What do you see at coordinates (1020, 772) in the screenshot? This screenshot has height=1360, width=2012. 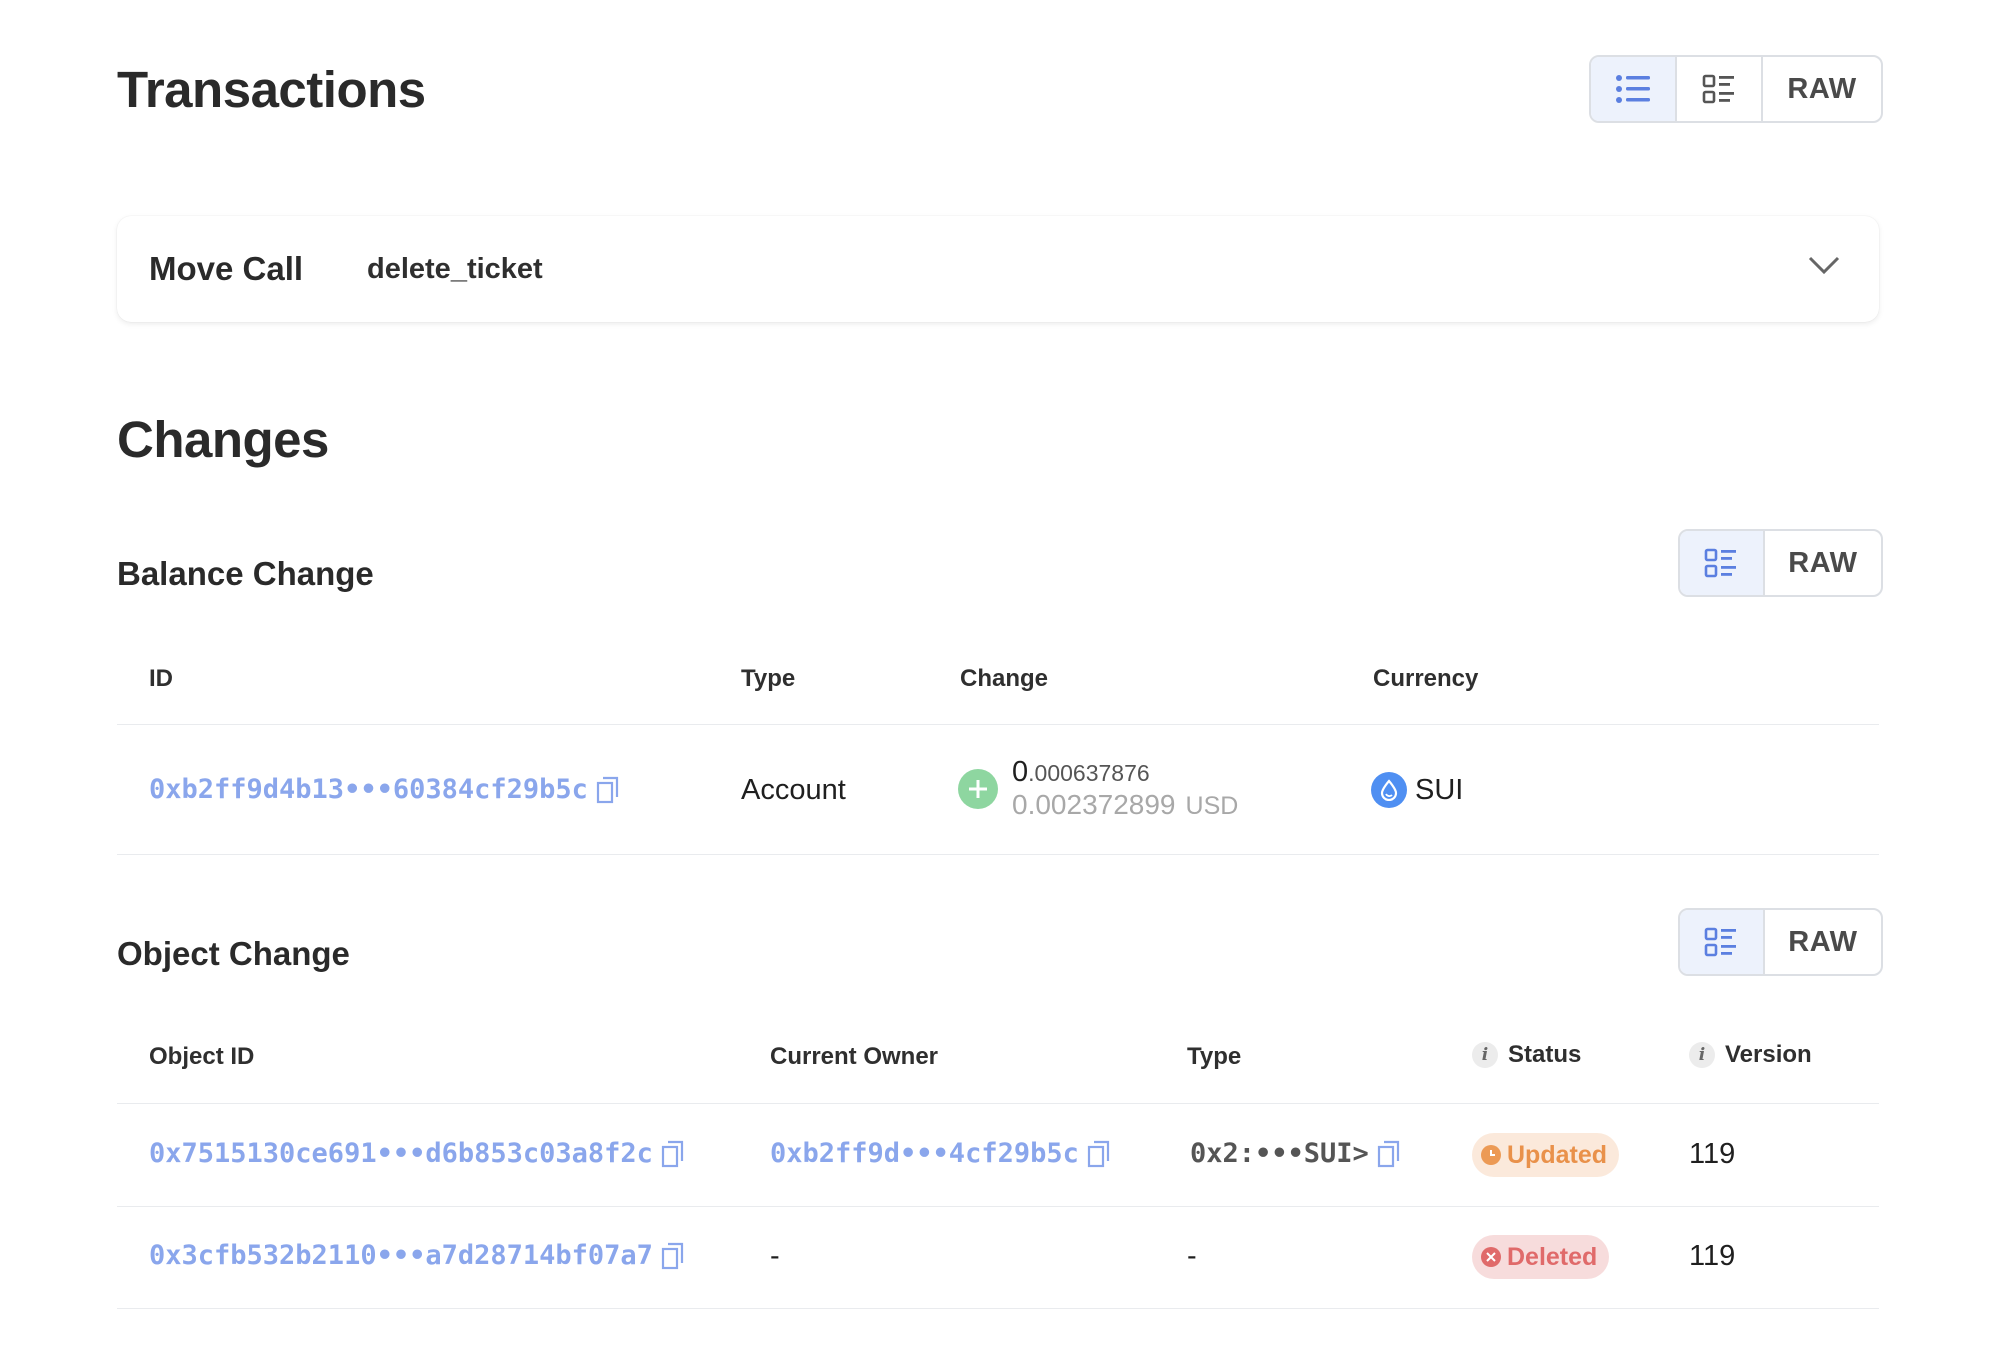 I see `change-whole: 0` at bounding box center [1020, 772].